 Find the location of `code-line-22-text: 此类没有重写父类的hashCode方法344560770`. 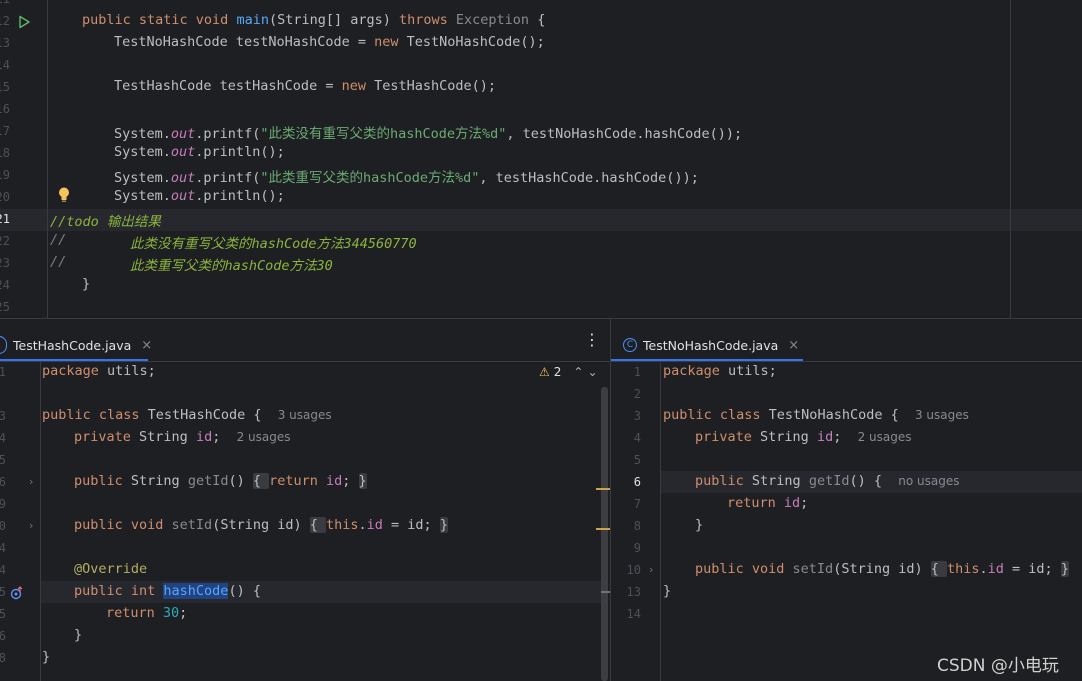

code-line-22-text: 此类没有重写父类的hashCode方法344560770 is located at coordinates (273, 244).